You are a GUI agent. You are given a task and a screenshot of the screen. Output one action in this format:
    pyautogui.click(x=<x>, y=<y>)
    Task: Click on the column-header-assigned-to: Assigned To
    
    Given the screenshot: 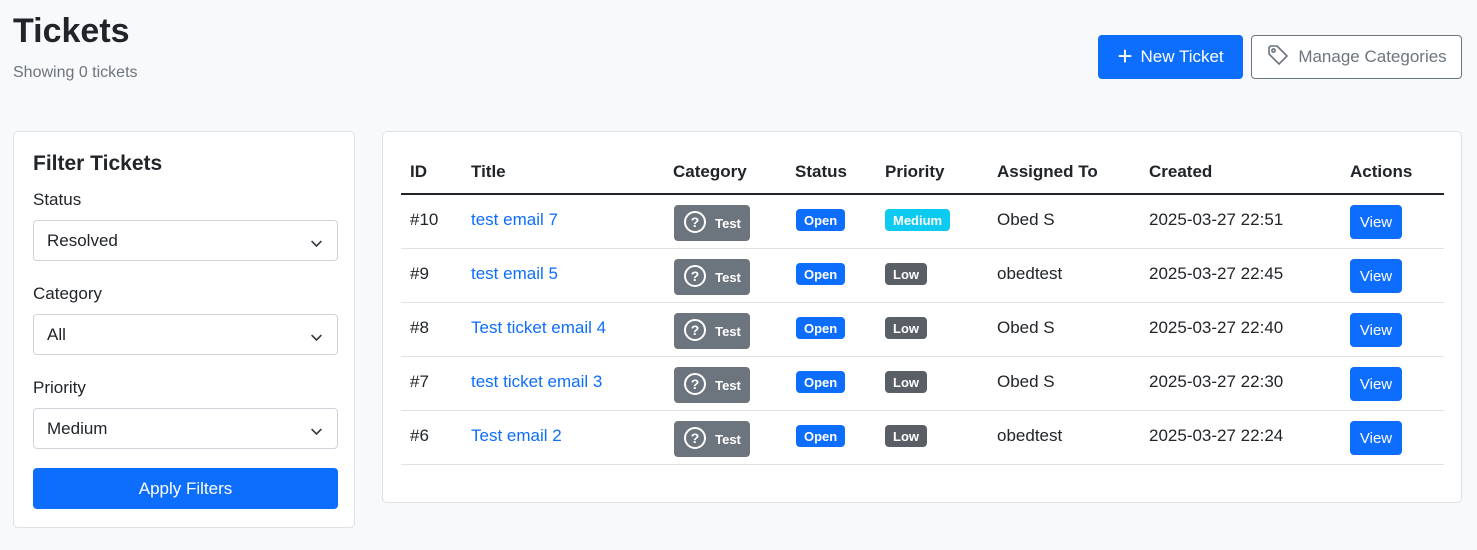 What is the action you would take?
    pyautogui.click(x=1047, y=171)
    